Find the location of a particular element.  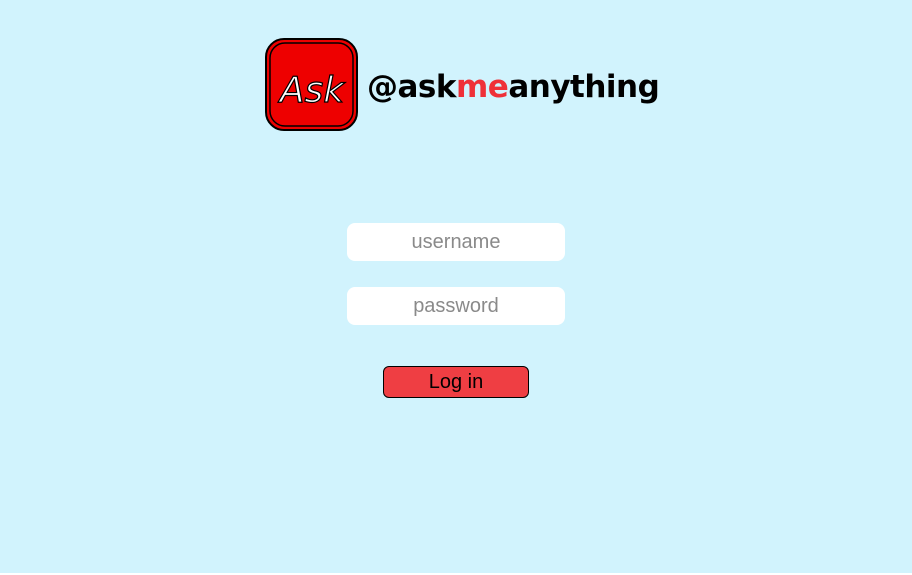

site-handle-accent: me is located at coordinates (482, 86).